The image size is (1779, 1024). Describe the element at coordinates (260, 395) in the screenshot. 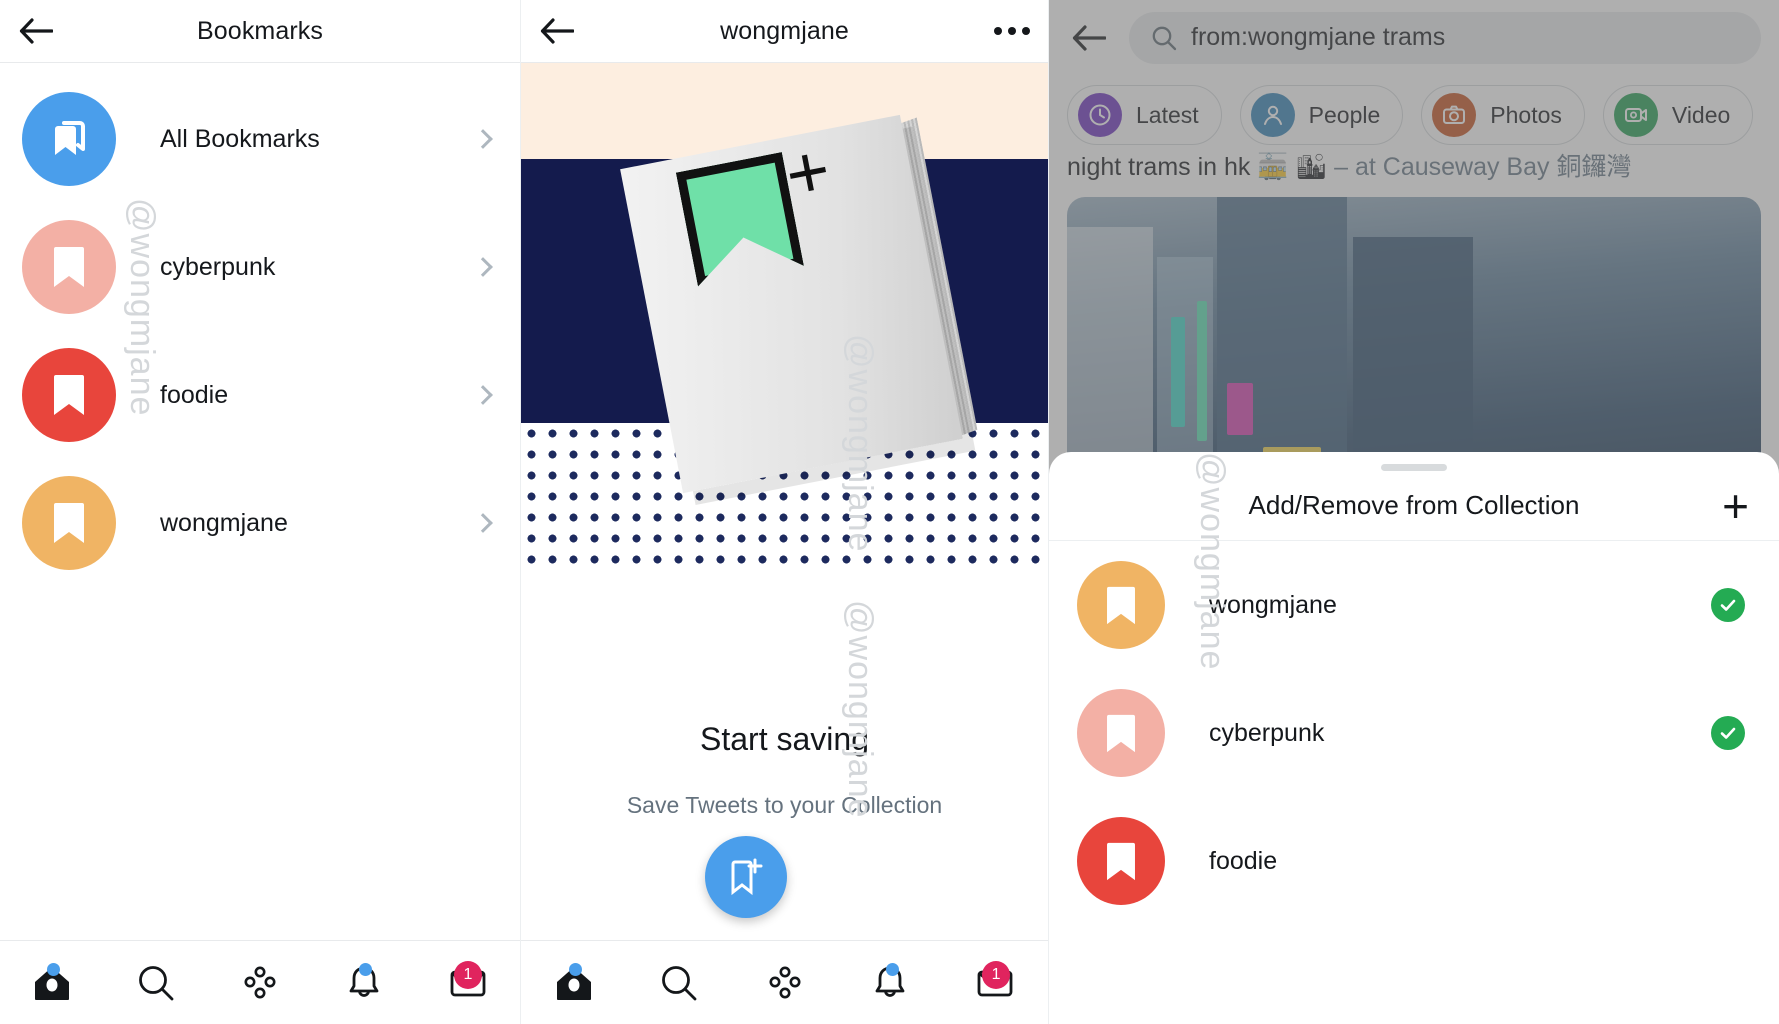

I see `collection-row-foodie: foodie` at that location.